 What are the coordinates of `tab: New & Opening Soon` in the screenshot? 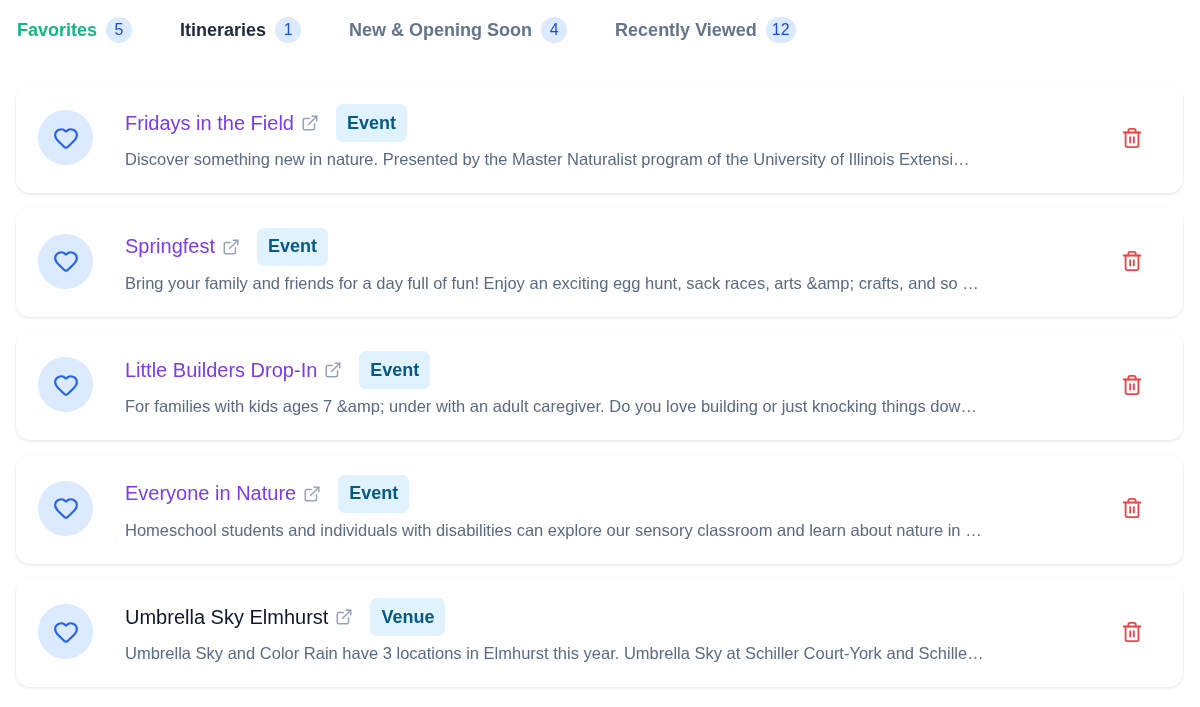 It's located at (441, 30).